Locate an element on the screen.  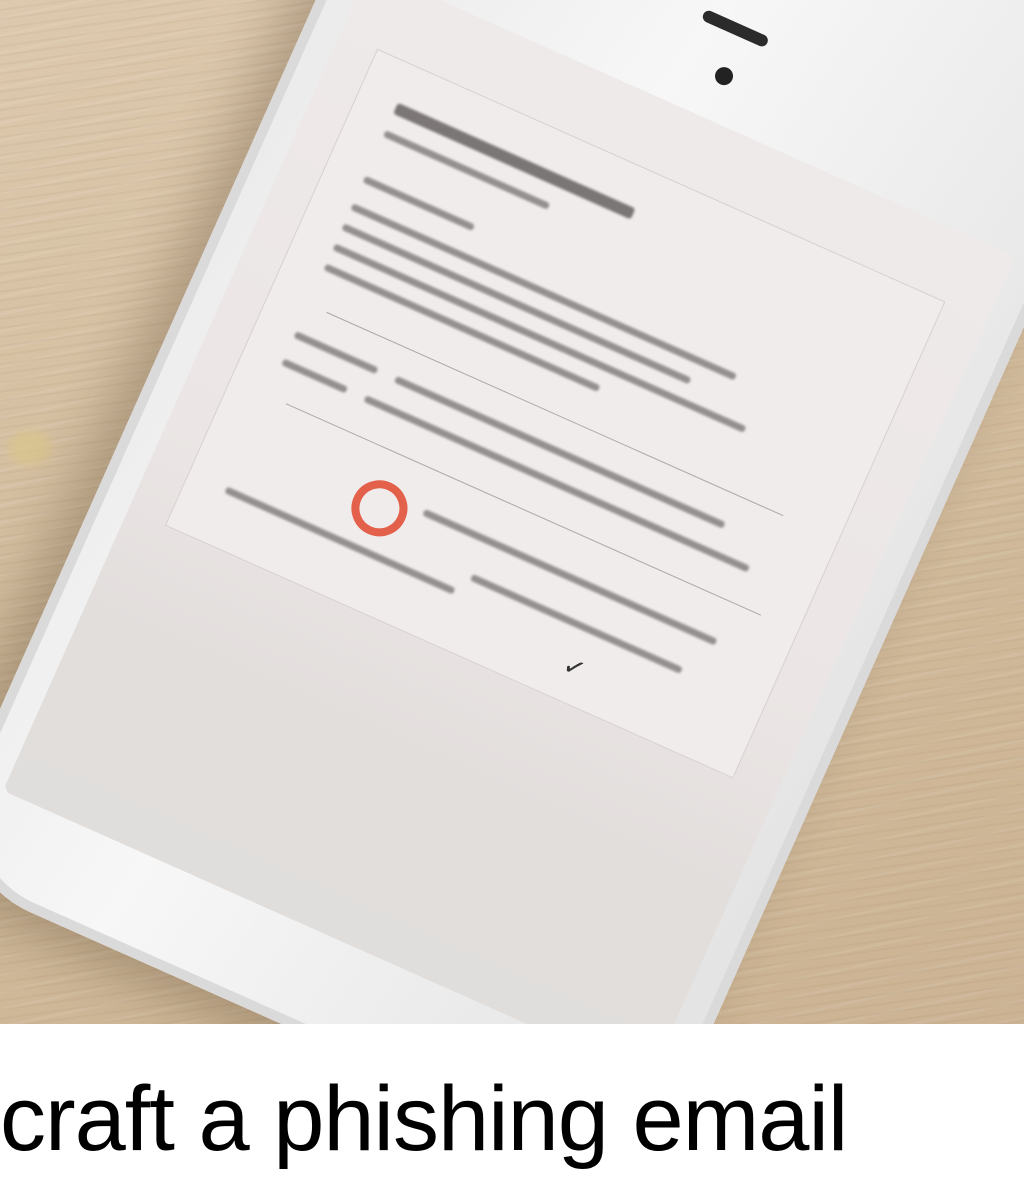
proximity-sensor is located at coordinates (724, 76).